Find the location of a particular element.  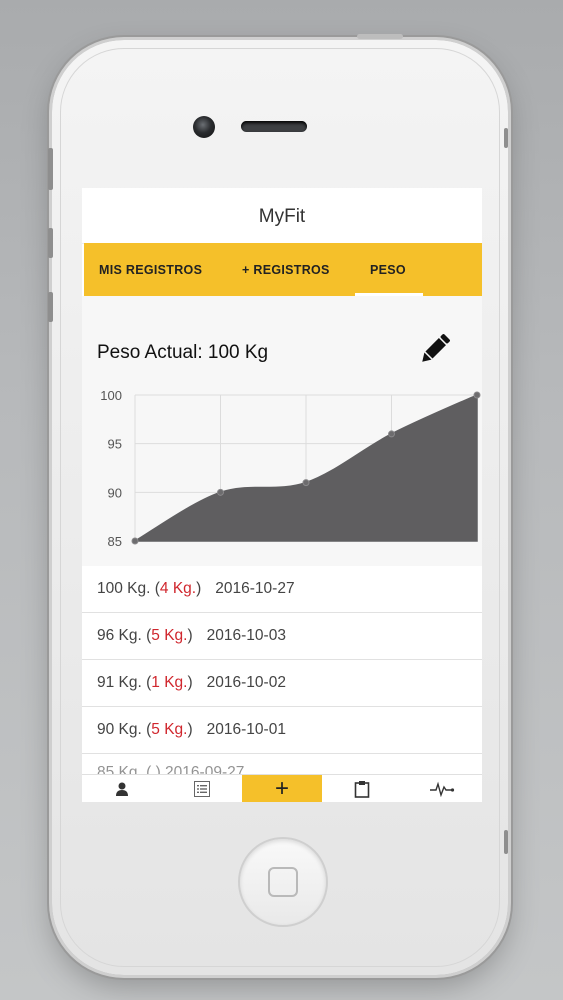

plus-icon: + is located at coordinates (281, 788).